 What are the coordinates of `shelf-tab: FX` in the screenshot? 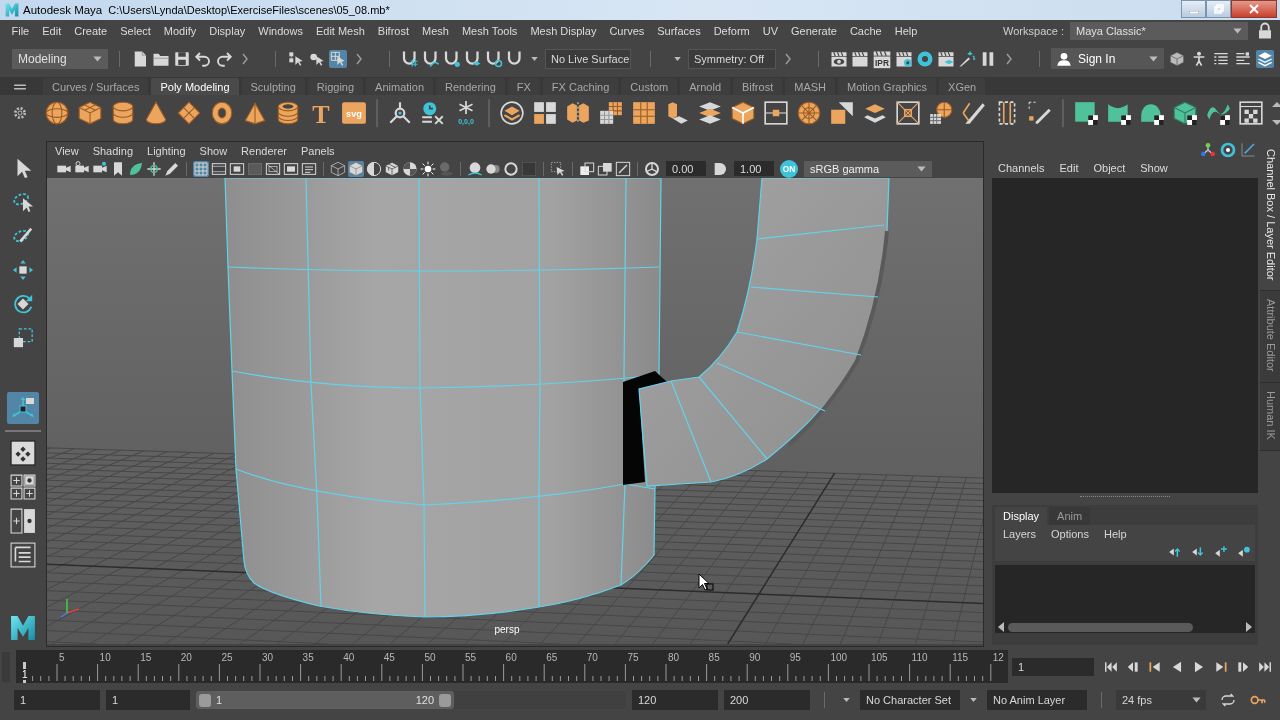 It's located at (523, 86).